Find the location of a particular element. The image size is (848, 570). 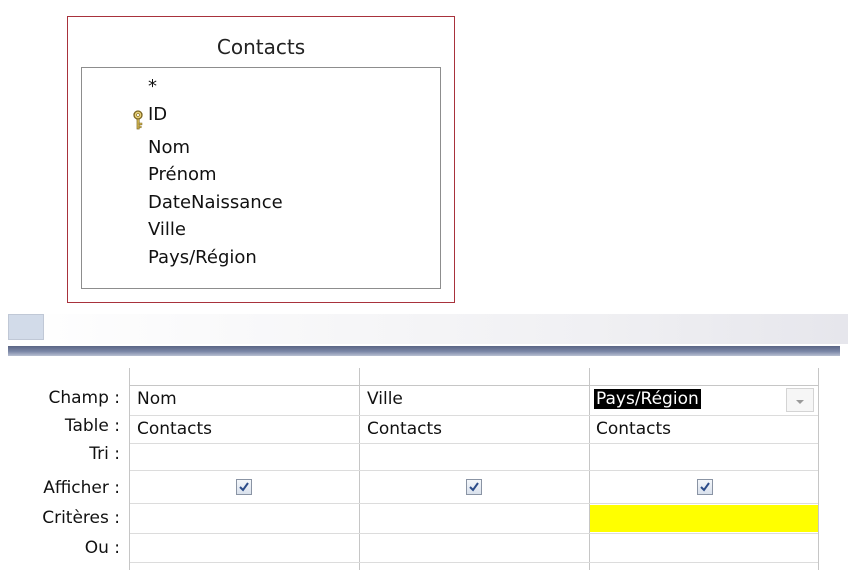

col3-field-selected-text: Pays/Région is located at coordinates (647, 399).